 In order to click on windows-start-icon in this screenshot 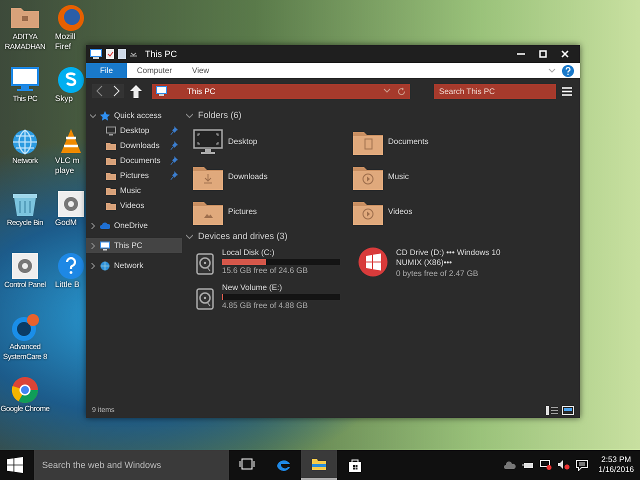, I will do `click(15, 465)`.